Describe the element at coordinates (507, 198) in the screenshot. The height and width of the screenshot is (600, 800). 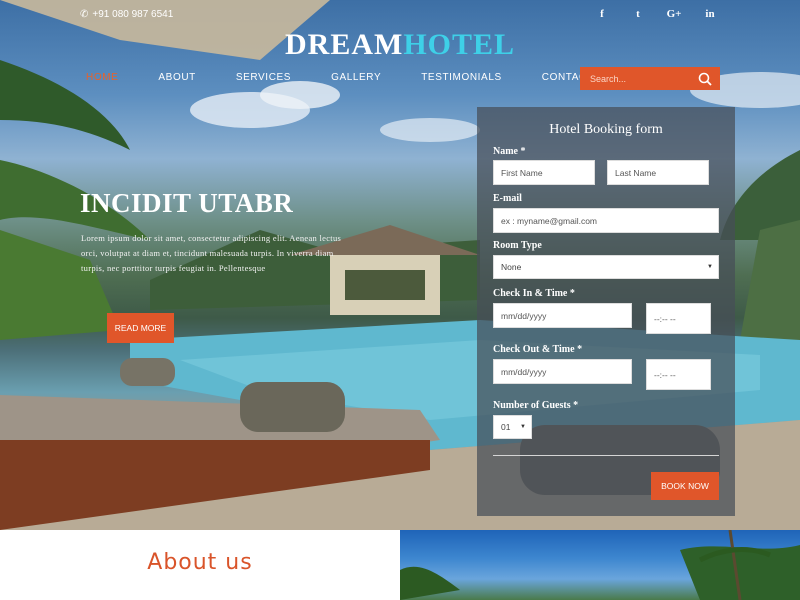
I see `email-label: E-mail` at that location.